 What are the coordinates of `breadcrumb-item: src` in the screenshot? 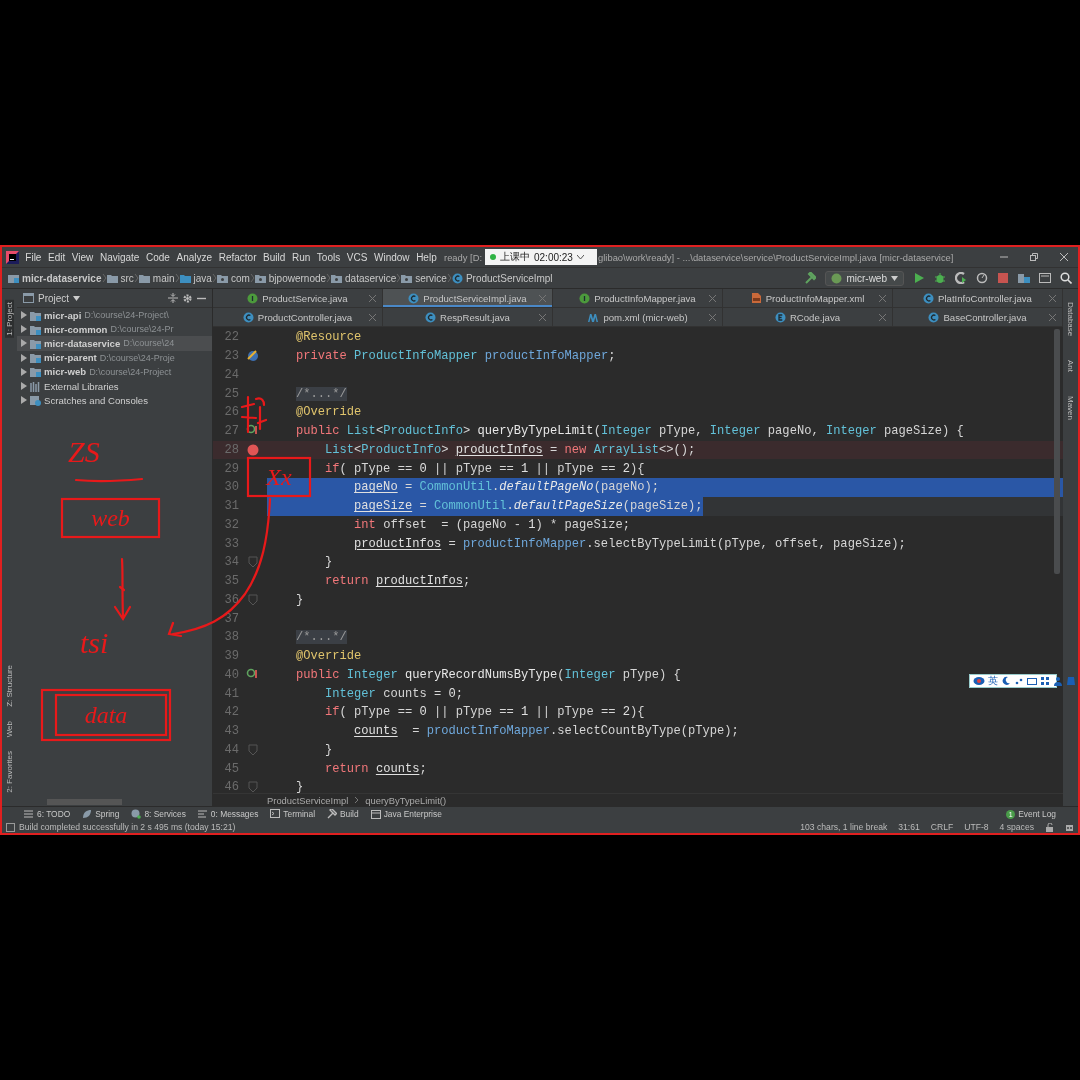 It's located at (127, 278).